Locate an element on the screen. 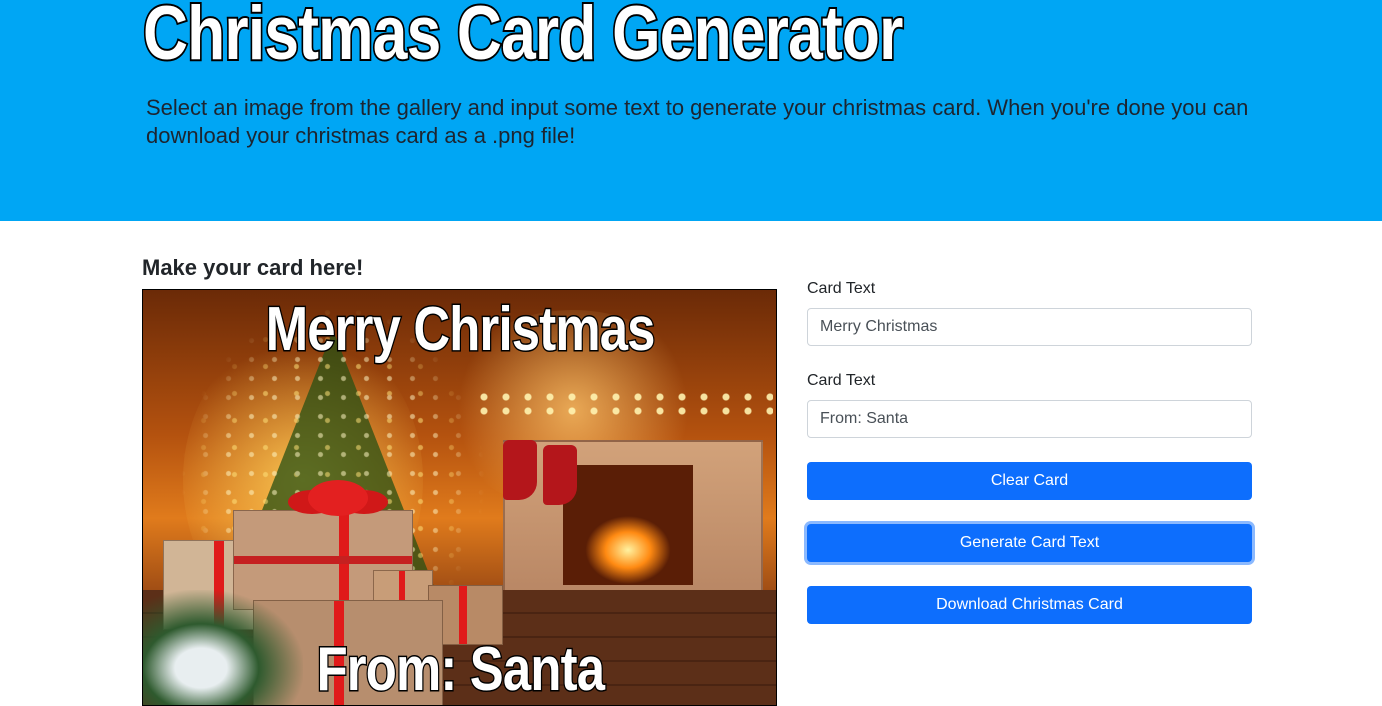 Image resolution: width=1382 pixels, height=706 pixels. page-title: Christmas Card Generator is located at coordinates (523, 38).